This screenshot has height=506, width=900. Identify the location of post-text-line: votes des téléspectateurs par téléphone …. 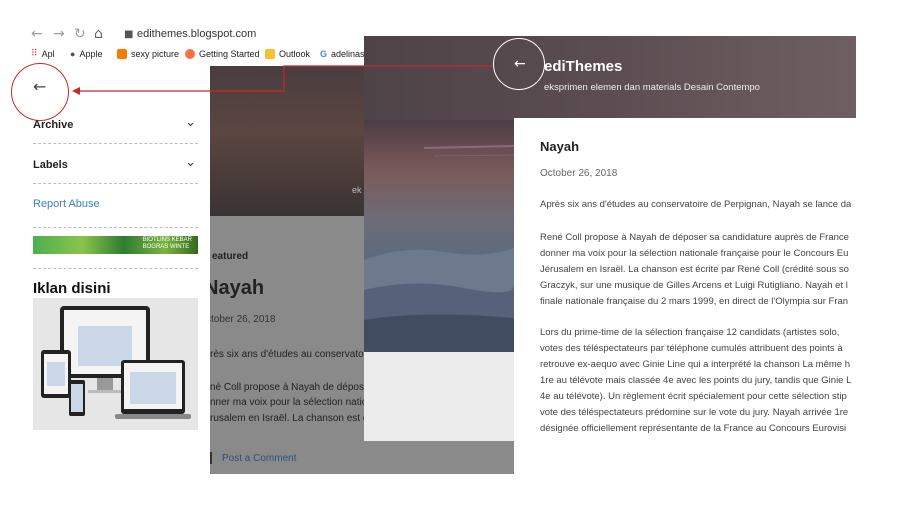
(691, 348).